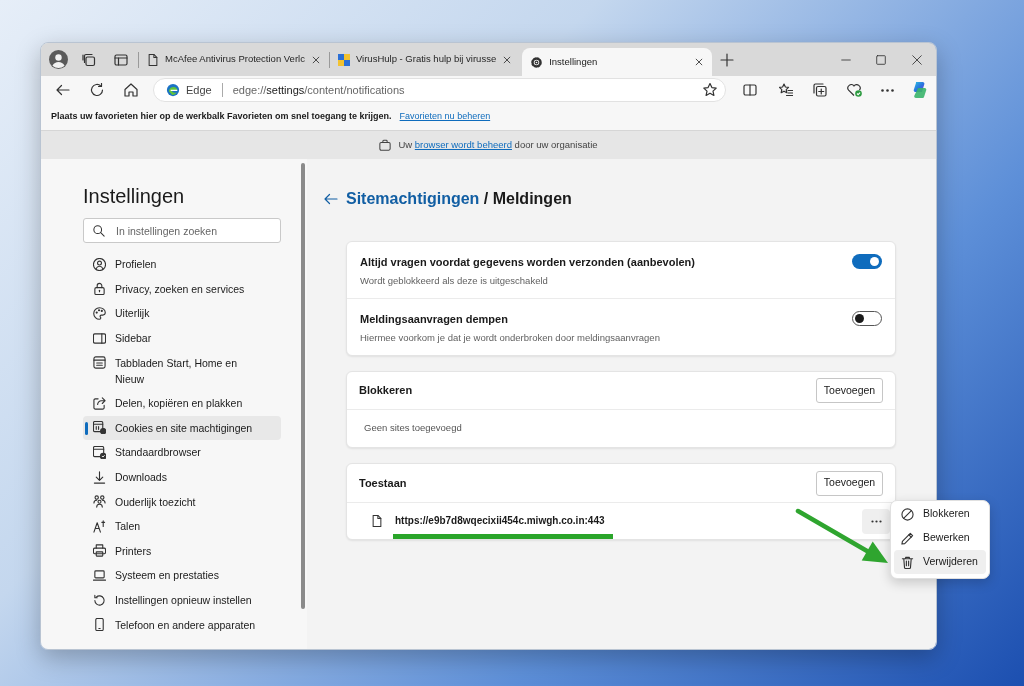 The image size is (1024, 686). Describe the element at coordinates (182, 370) in the screenshot. I see `sidebar-item: Tabbladen Start, Home en Nieuw` at that location.